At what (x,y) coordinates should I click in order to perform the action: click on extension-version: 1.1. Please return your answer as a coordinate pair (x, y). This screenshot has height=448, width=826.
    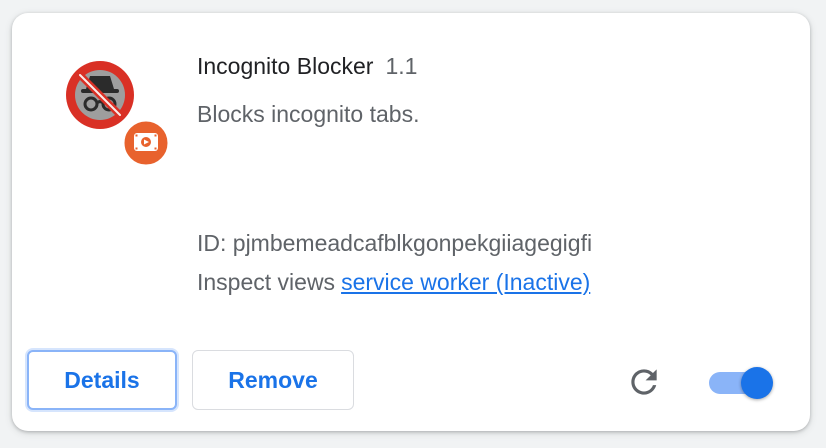
    Looking at the image, I should click on (401, 66).